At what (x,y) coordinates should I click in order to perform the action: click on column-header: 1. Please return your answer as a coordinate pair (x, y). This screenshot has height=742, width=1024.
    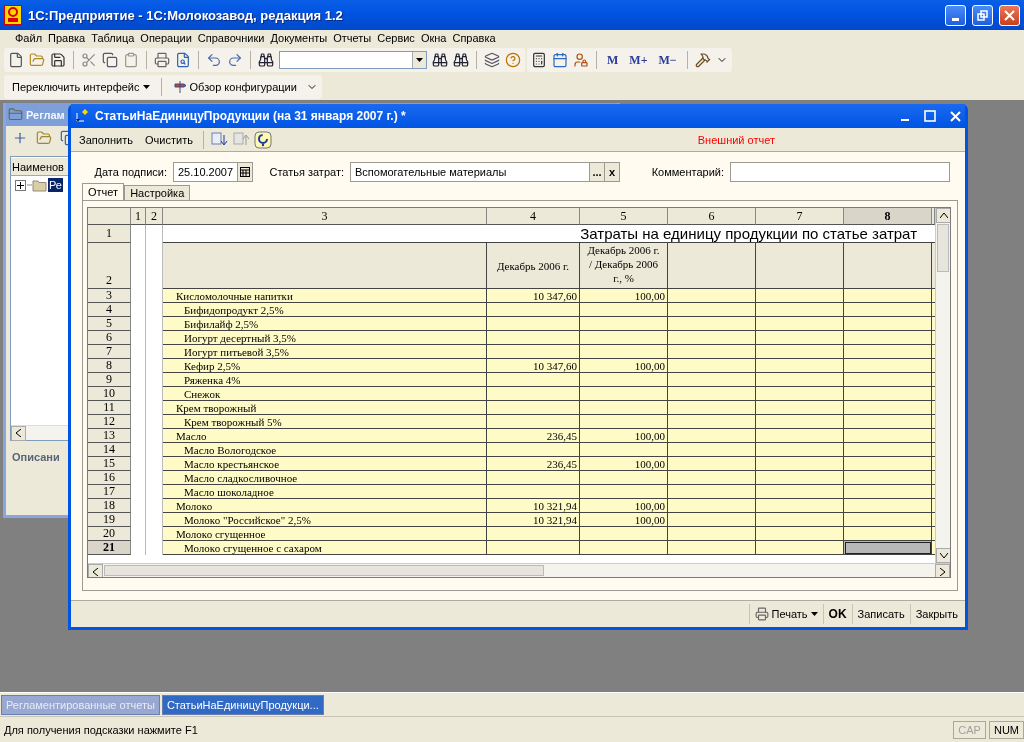
    Looking at the image, I should click on (138, 216).